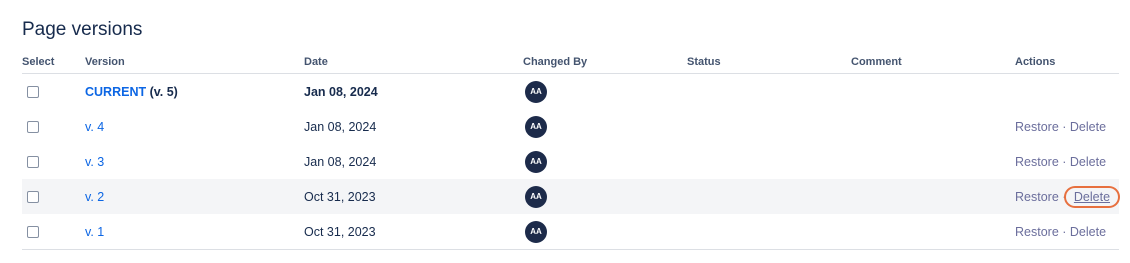 This screenshot has width=1130, height=263. I want to click on column-header-date: Date, so click(413, 62).